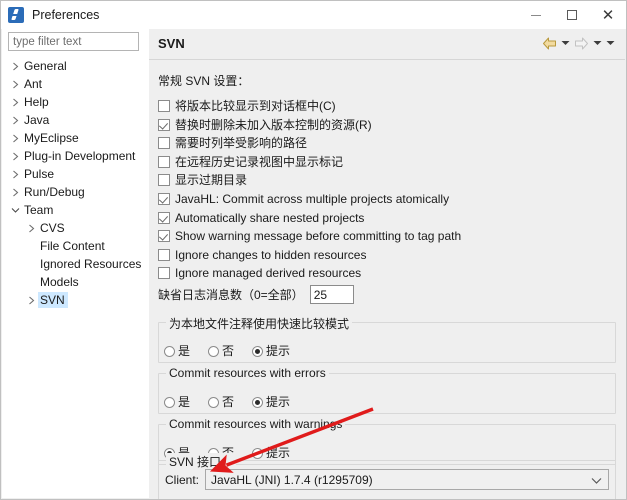 The height and width of the screenshot is (500, 627). I want to click on forward-dropdown-icon, so click(597, 43).